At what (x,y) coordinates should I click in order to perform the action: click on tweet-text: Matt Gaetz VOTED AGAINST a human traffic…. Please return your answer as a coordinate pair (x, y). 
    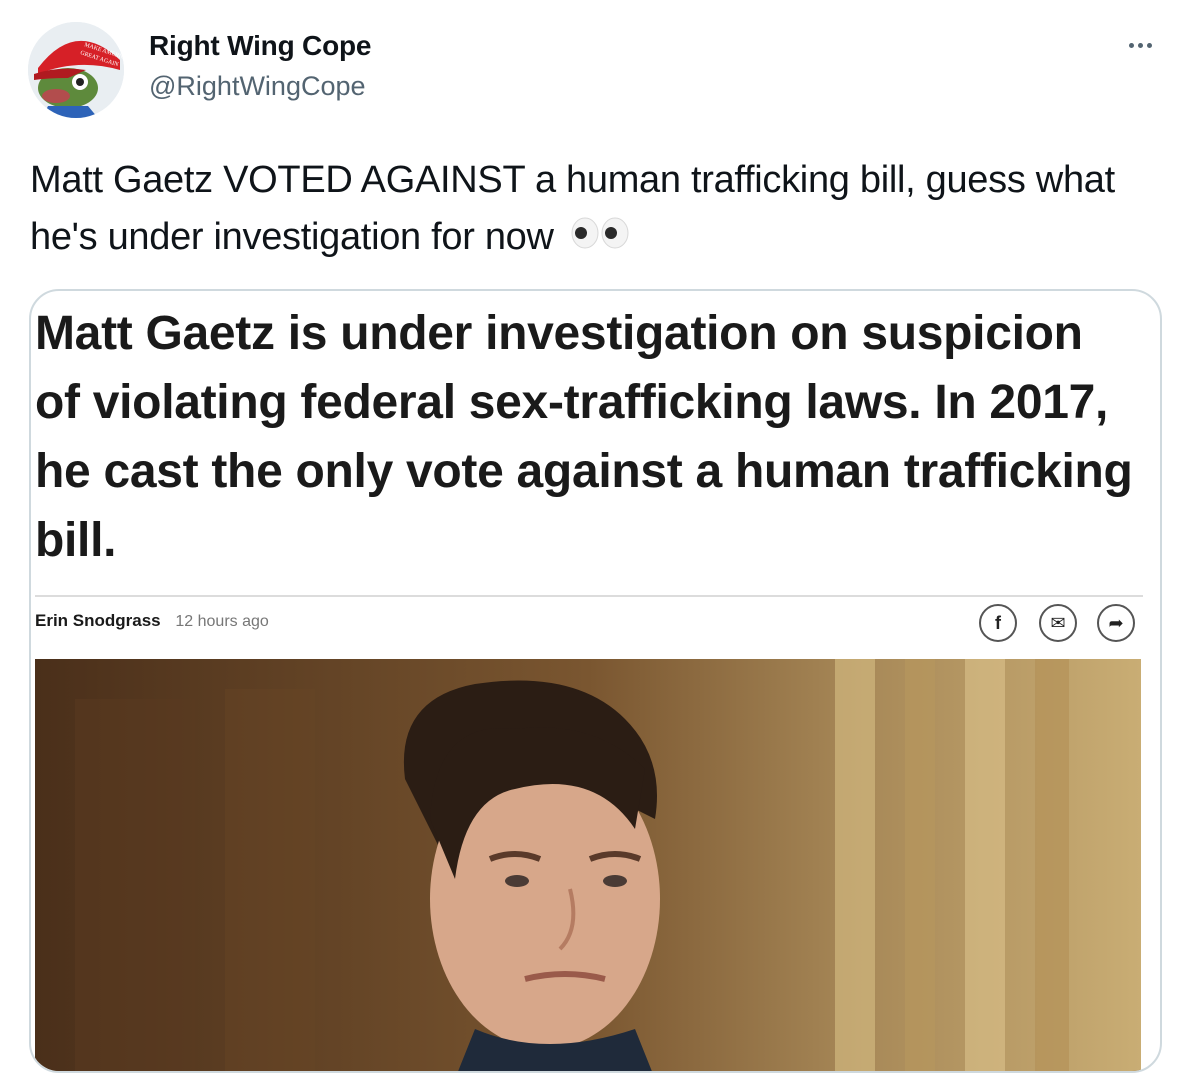
    Looking at the image, I should click on (595, 209).